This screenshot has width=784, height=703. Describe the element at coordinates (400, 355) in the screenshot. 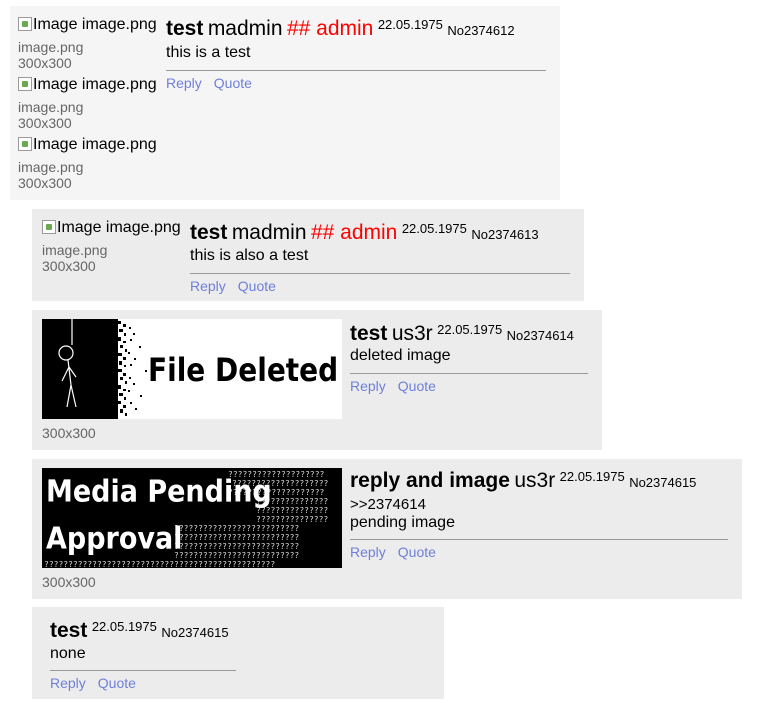

I see `post-body: deleted image` at that location.